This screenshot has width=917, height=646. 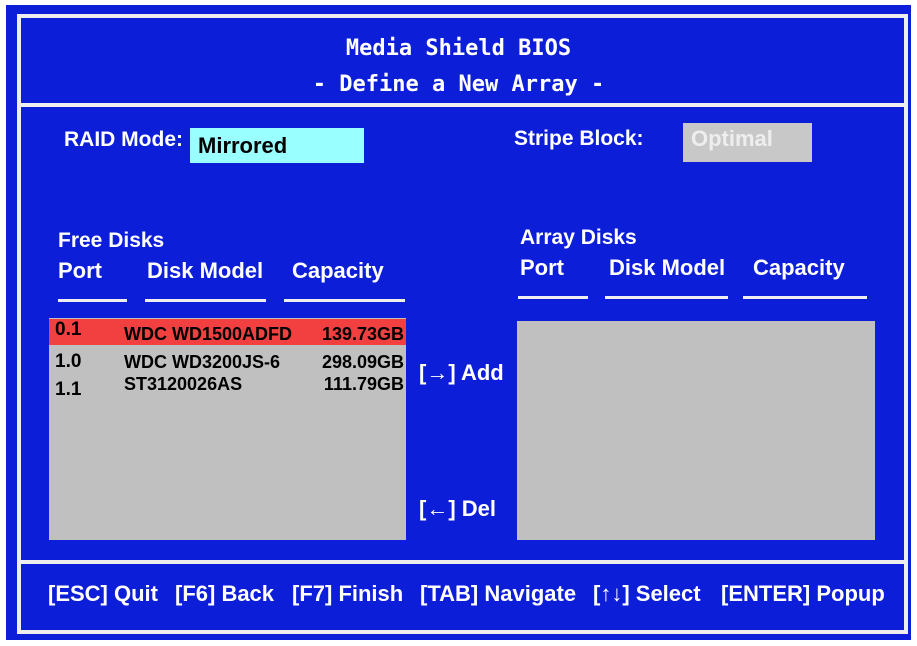 What do you see at coordinates (183, 384) in the screenshot?
I see `disk-model: ST3120026AS` at bounding box center [183, 384].